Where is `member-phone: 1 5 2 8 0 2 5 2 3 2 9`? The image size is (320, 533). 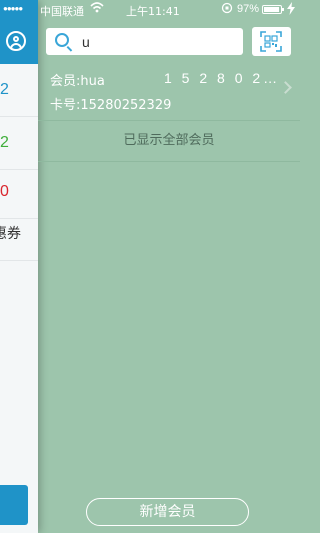
member-phone: 1 5 2 8 0 2 5 2 3 2 9 is located at coordinates (221, 78).